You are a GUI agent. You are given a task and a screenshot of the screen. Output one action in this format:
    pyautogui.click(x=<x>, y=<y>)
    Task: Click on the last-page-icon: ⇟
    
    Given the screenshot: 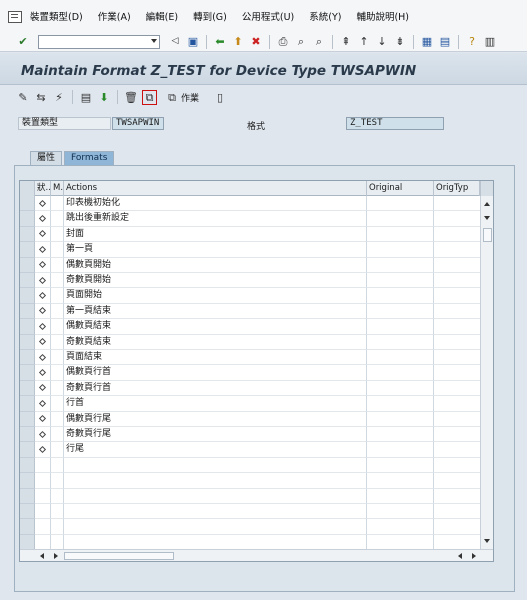 What is the action you would take?
    pyautogui.click(x=400, y=42)
    